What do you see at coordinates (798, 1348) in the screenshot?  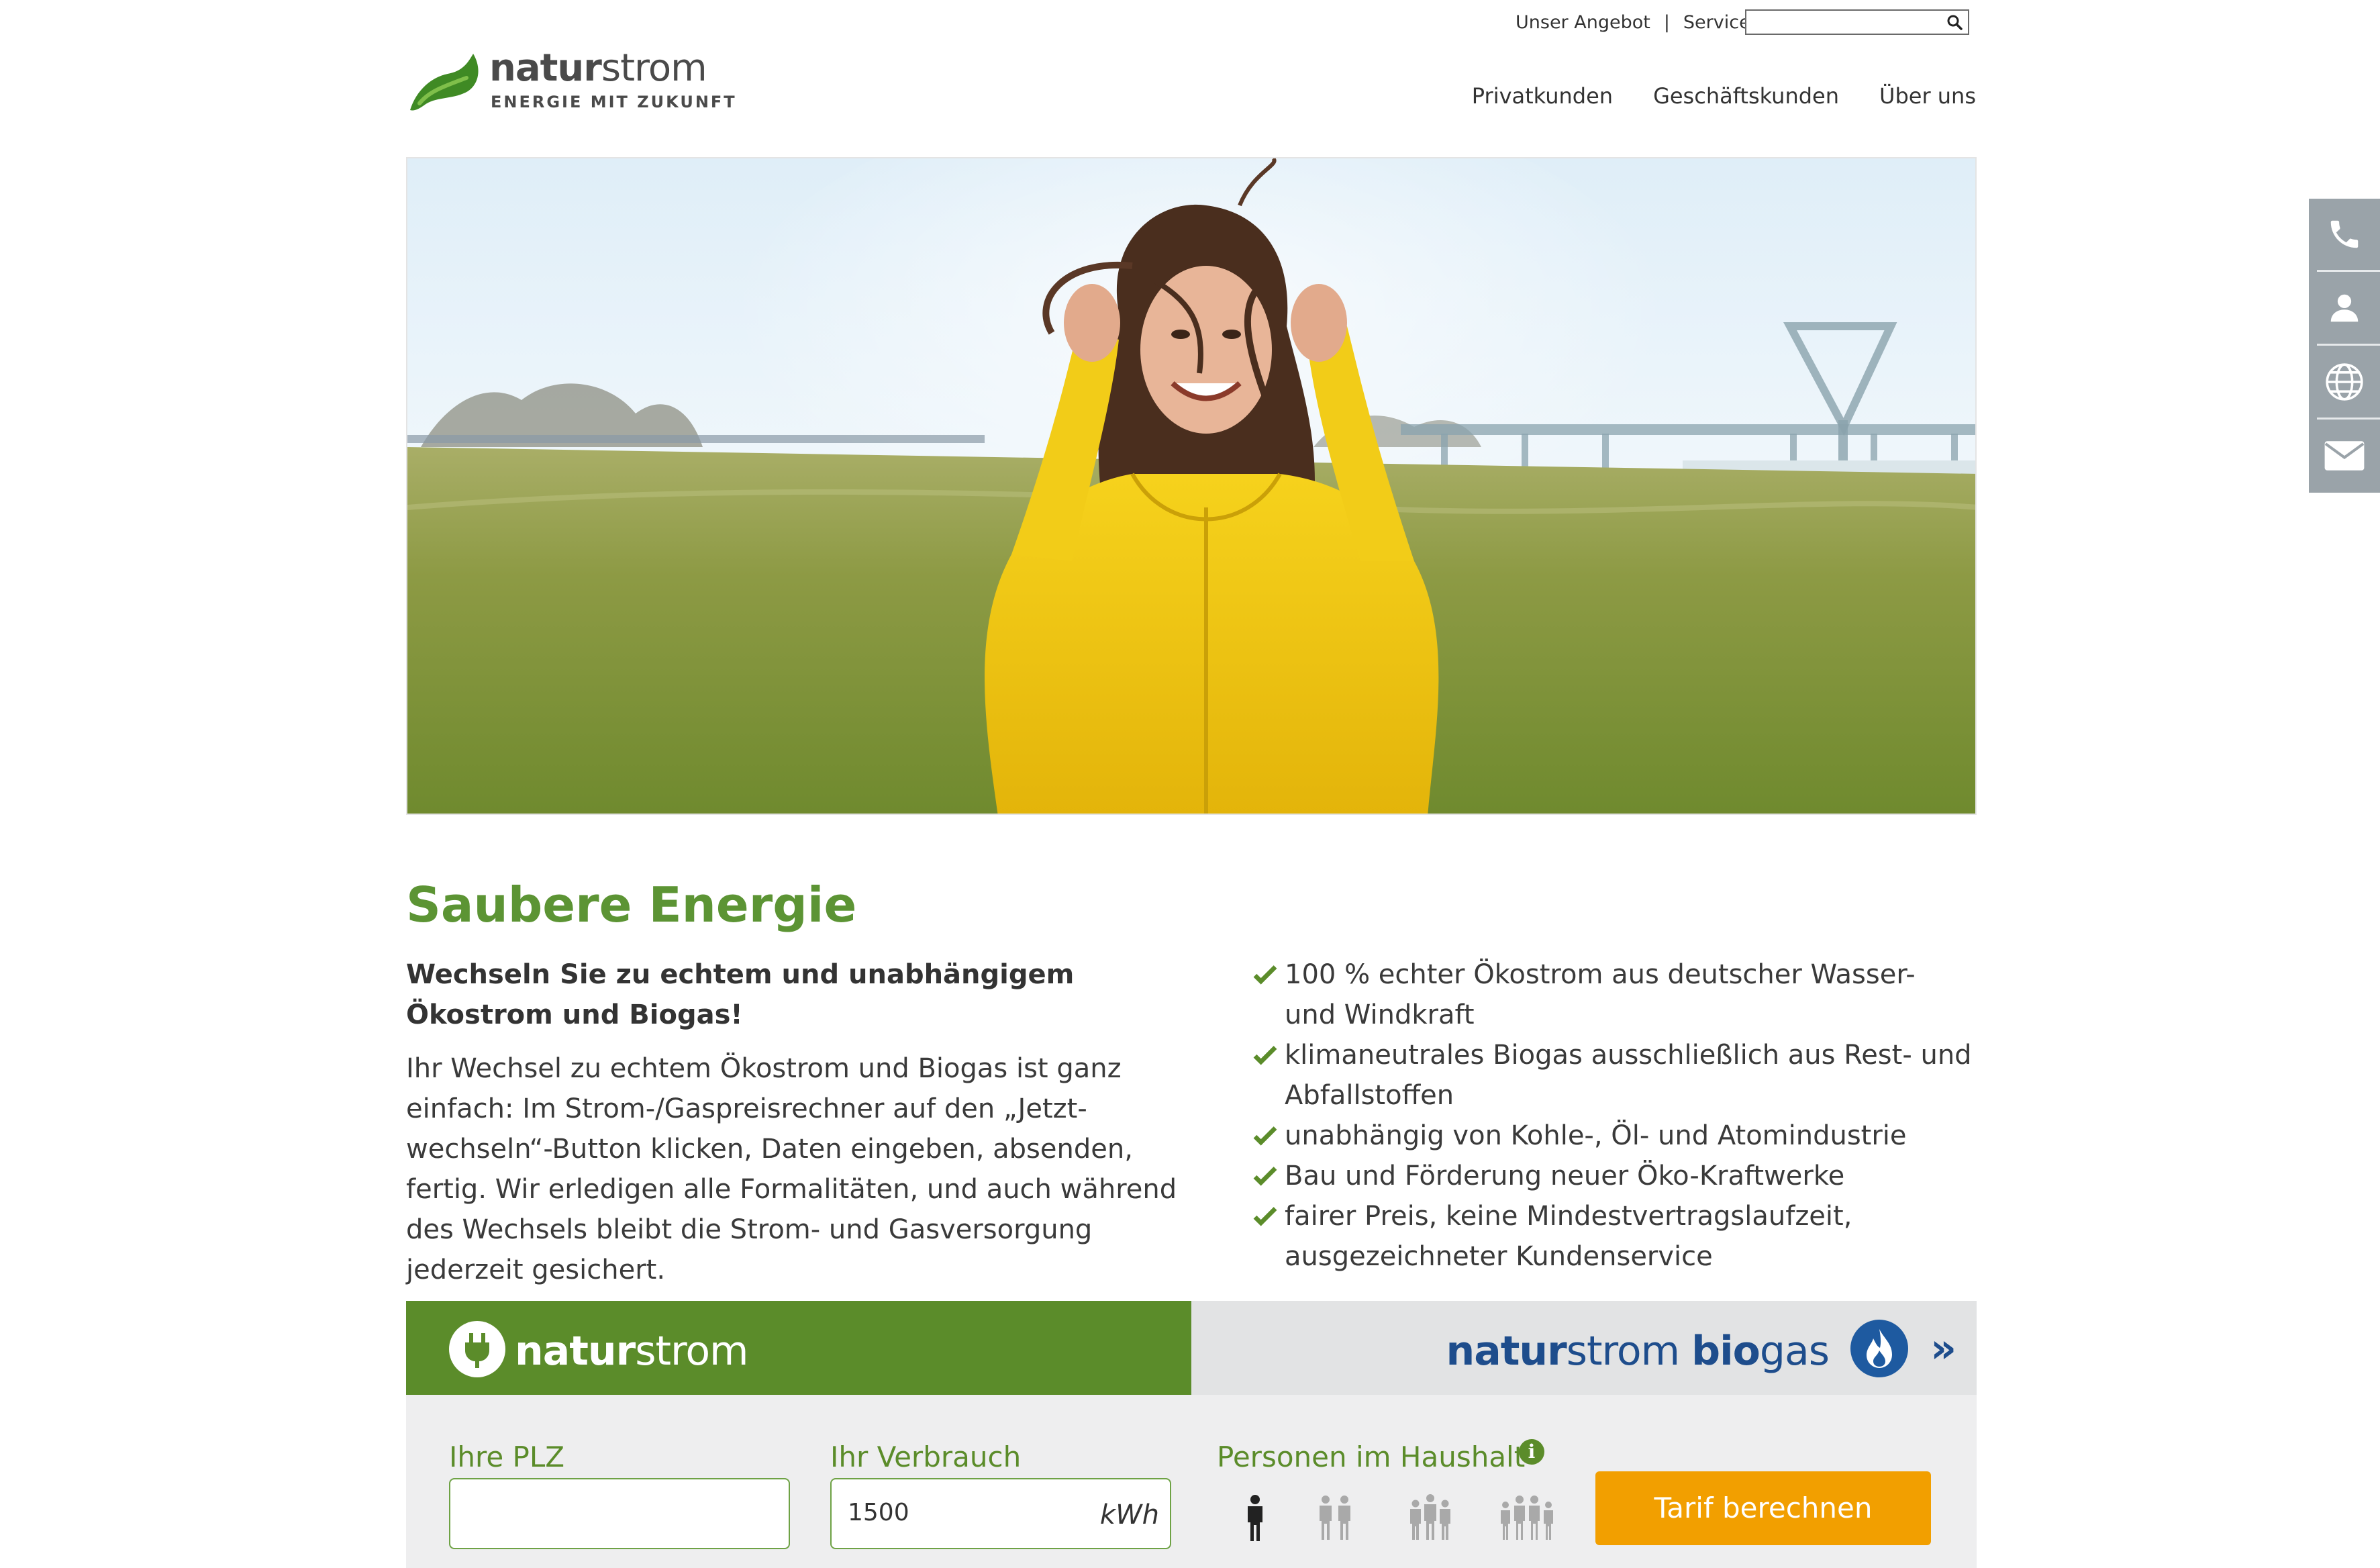 I see `tab-naturstrom: naturstrom` at bounding box center [798, 1348].